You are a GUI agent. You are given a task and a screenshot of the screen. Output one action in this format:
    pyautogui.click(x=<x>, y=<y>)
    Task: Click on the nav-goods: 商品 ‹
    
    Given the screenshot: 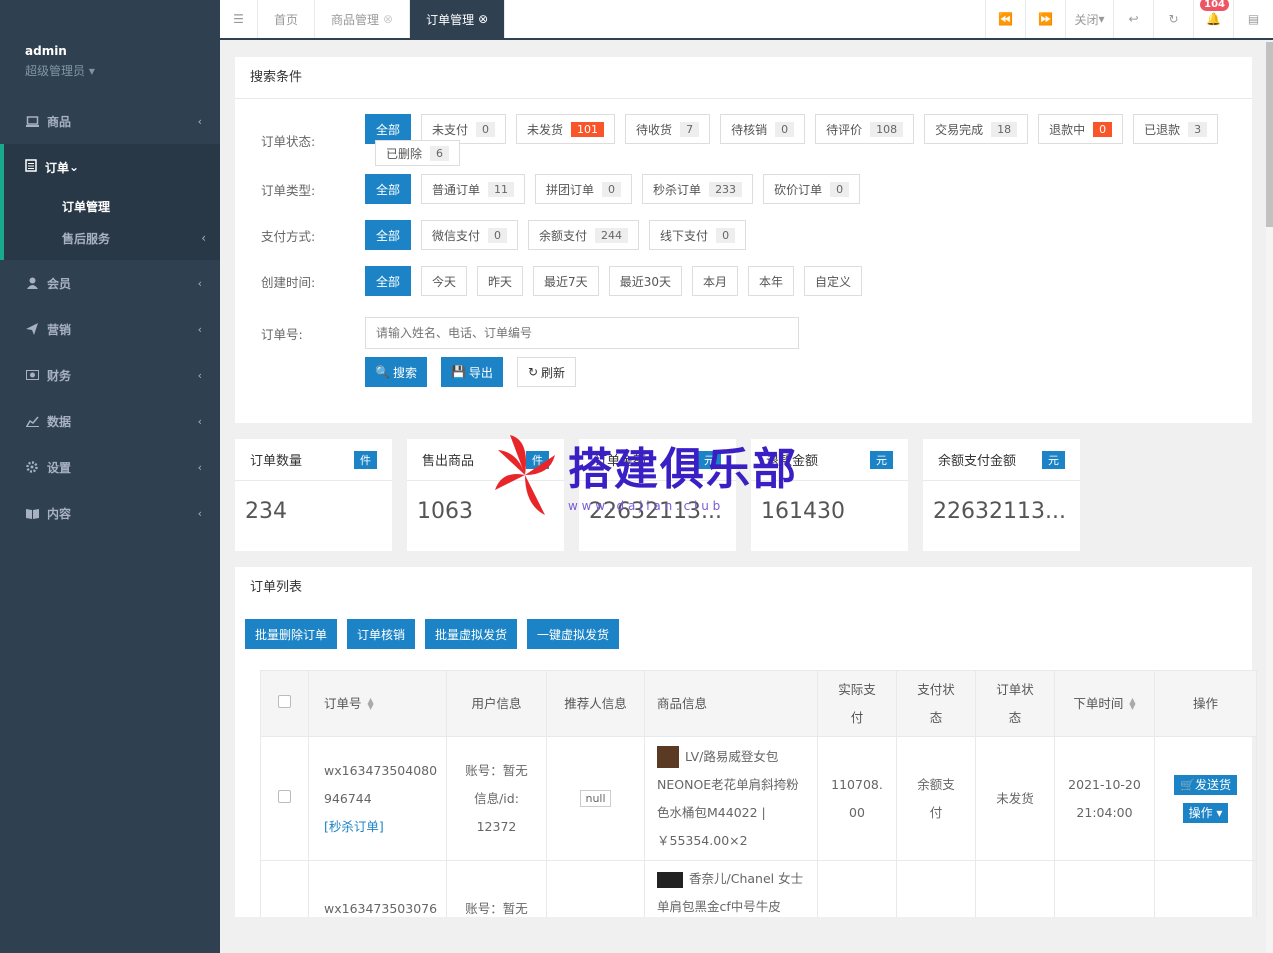 What is the action you would take?
    pyautogui.click(x=110, y=121)
    